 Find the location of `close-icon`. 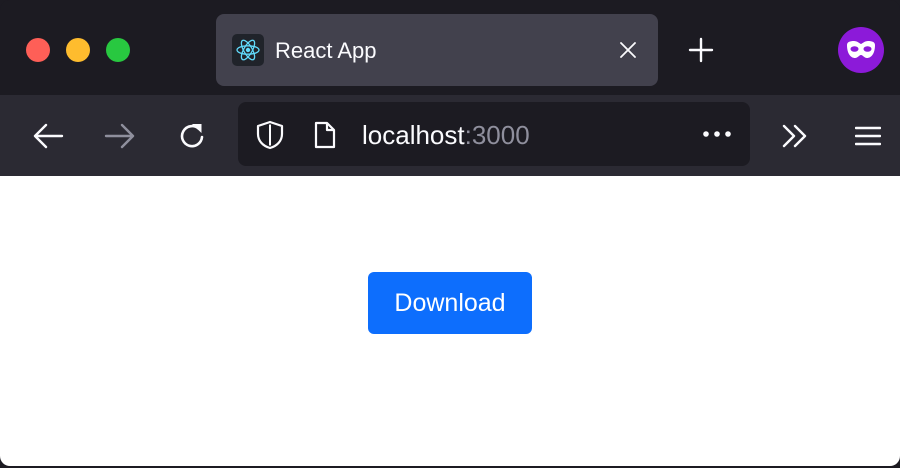

close-icon is located at coordinates (628, 50).